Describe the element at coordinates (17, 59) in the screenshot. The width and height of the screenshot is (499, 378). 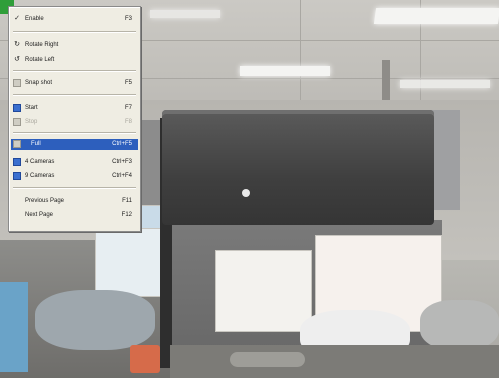
I see `rotate-left-icon: ↺` at that location.